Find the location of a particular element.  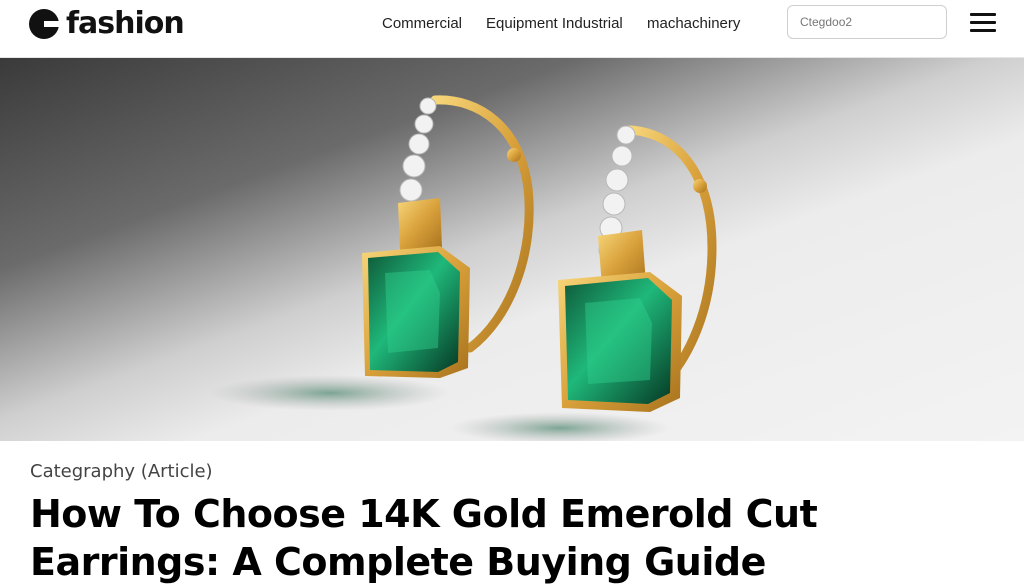

site-logo: fashion is located at coordinates (106, 23).